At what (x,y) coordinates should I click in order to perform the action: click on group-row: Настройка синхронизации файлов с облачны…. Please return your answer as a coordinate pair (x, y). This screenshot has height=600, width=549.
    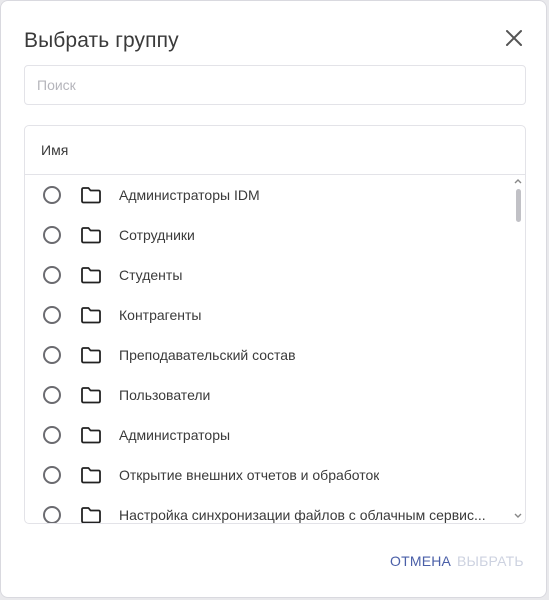
    Looking at the image, I should click on (275, 509).